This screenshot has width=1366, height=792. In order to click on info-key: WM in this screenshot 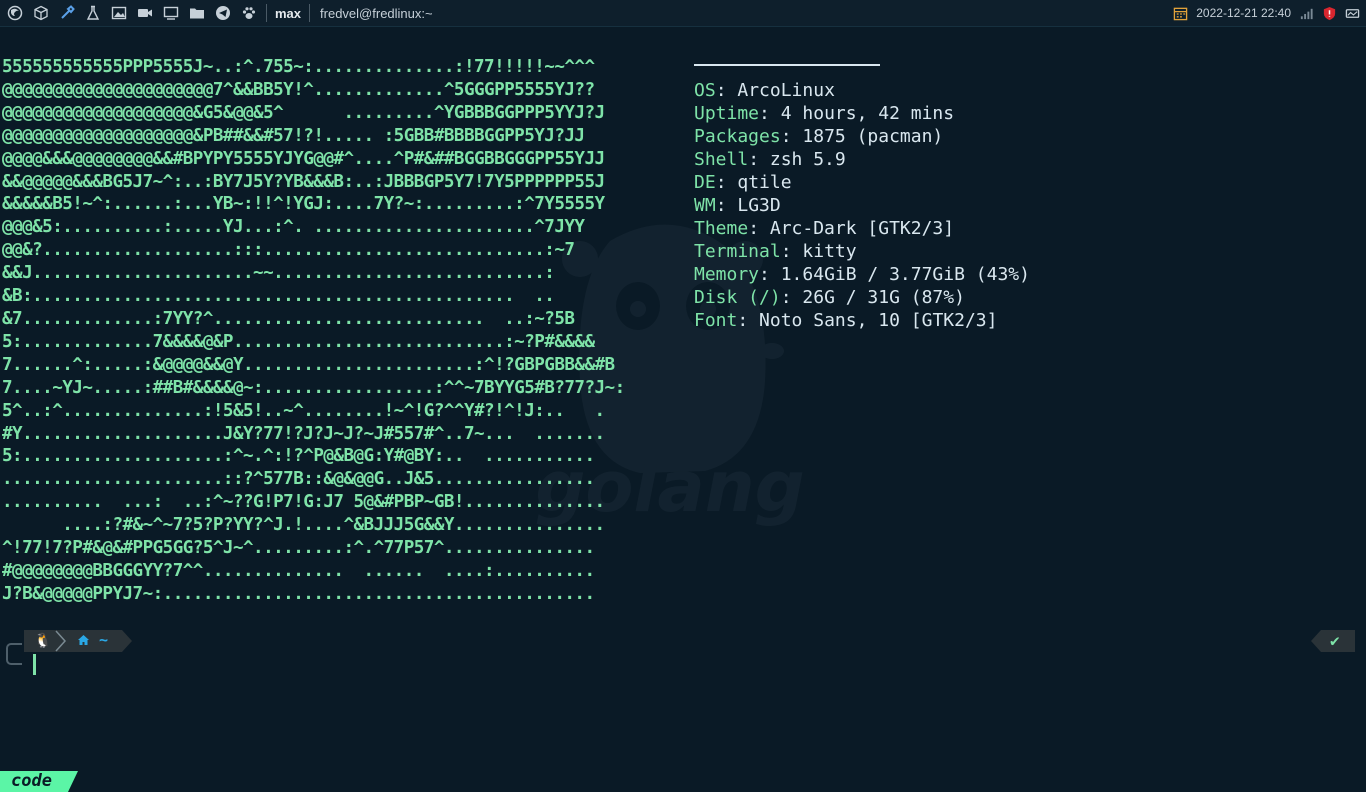, I will do `click(705, 205)`.